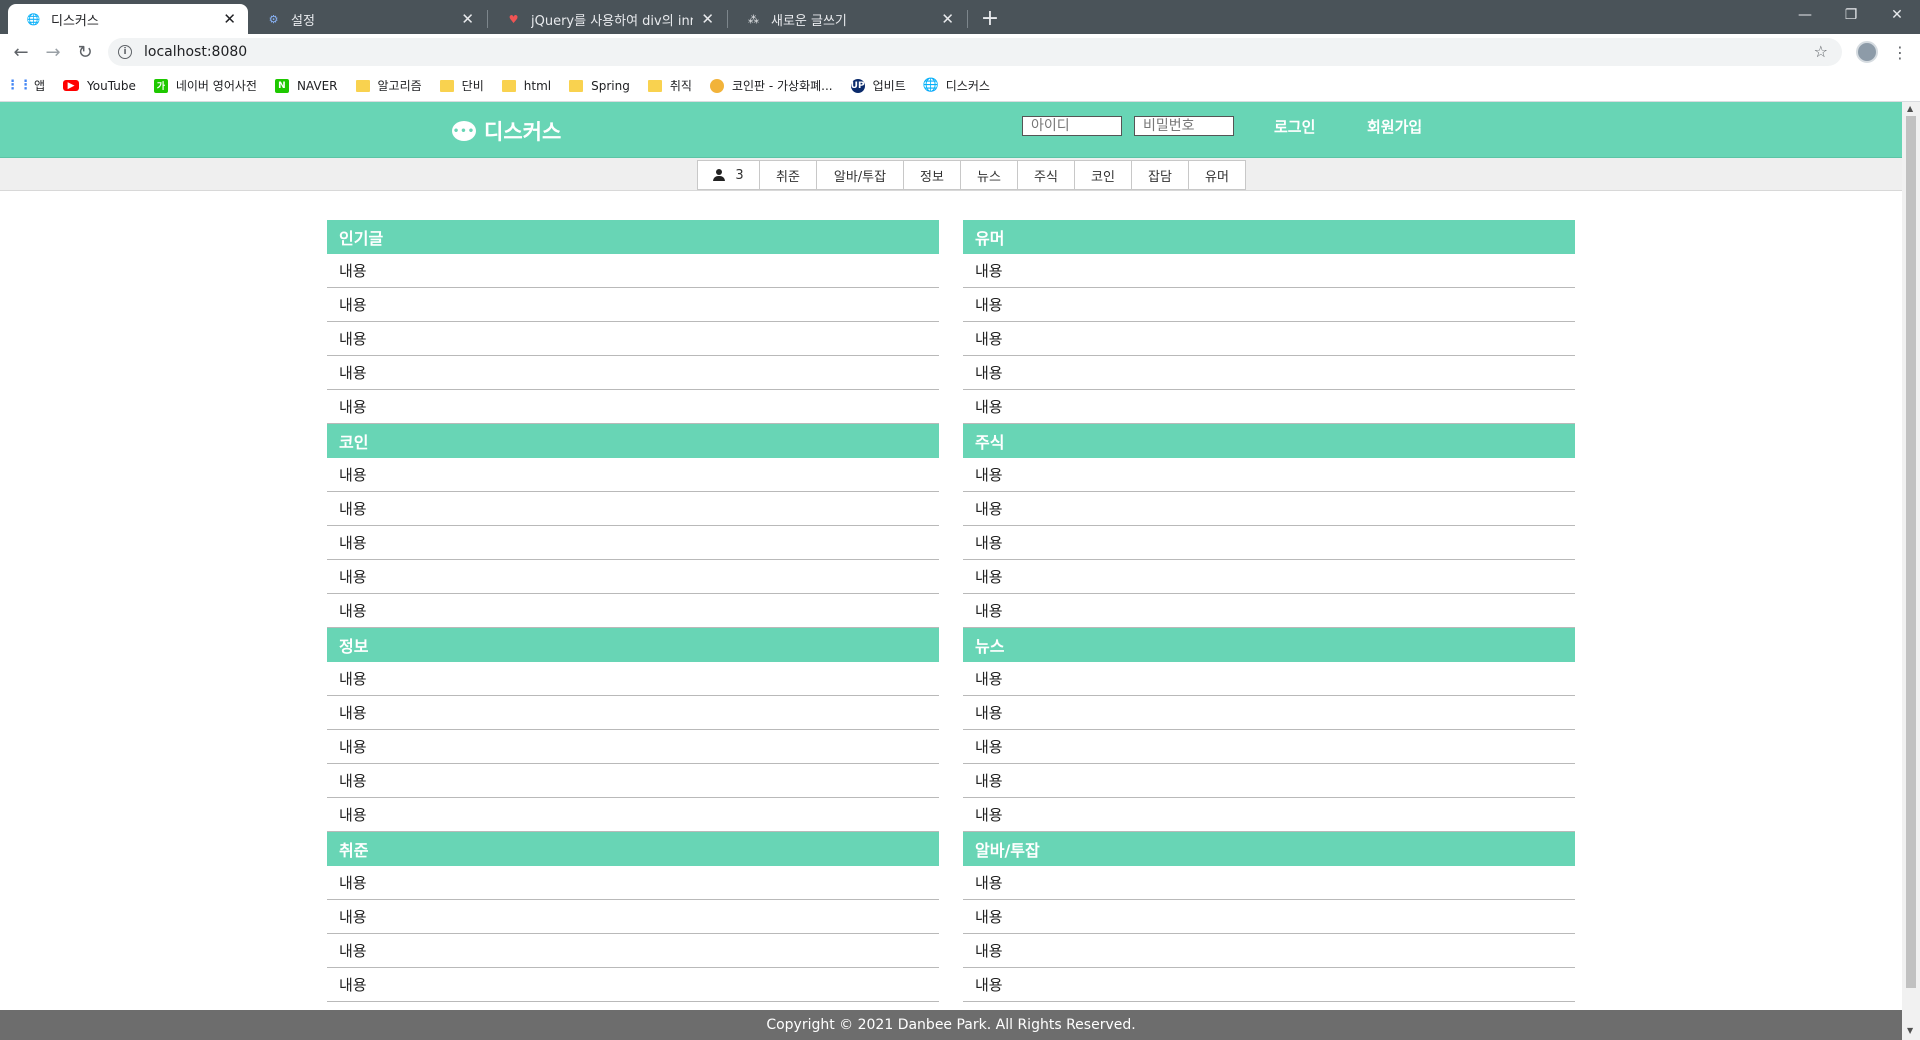 The height and width of the screenshot is (1040, 1920). I want to click on board-title: 코인, so click(633, 441).